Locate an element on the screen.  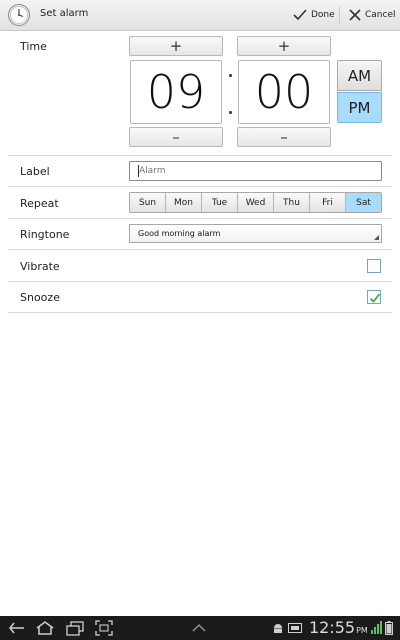
home-icon is located at coordinates (45, 628).